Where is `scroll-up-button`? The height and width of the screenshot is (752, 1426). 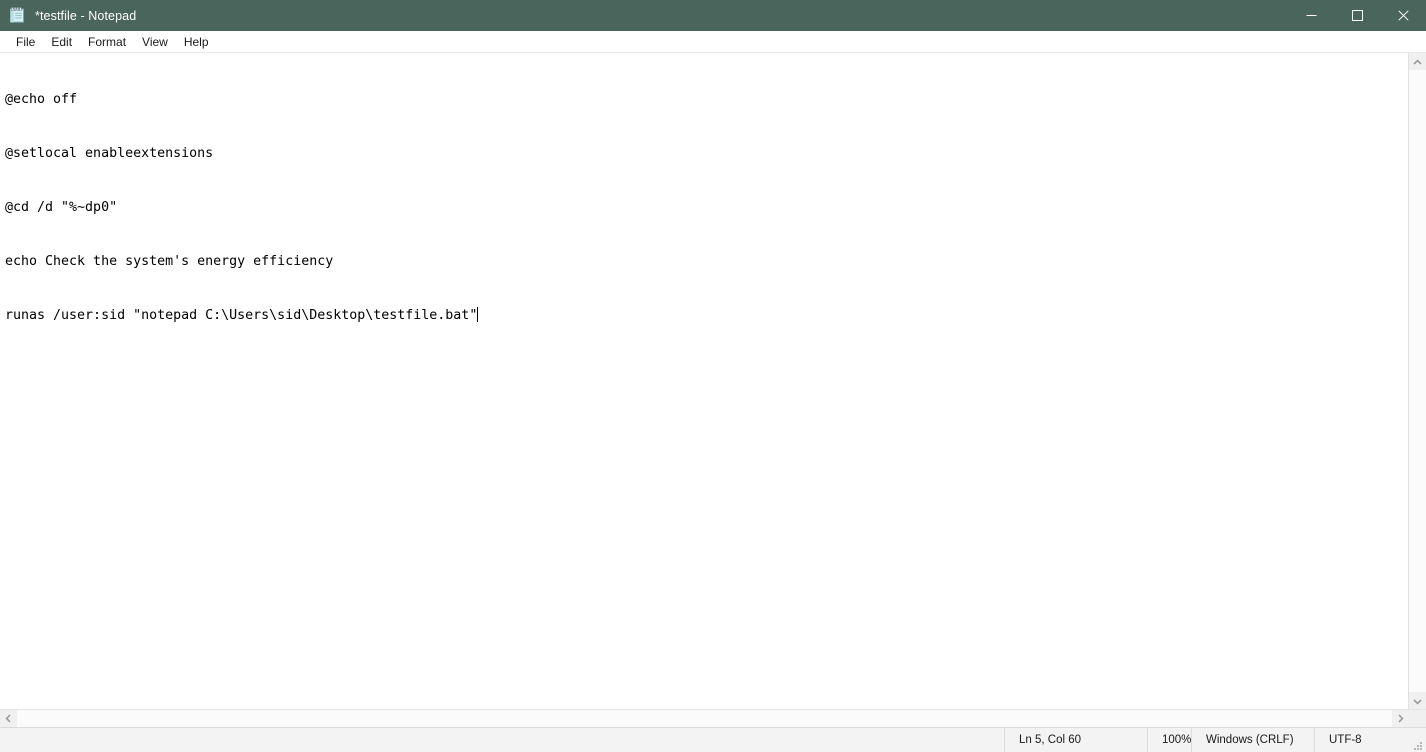
scroll-up-button is located at coordinates (1417, 61).